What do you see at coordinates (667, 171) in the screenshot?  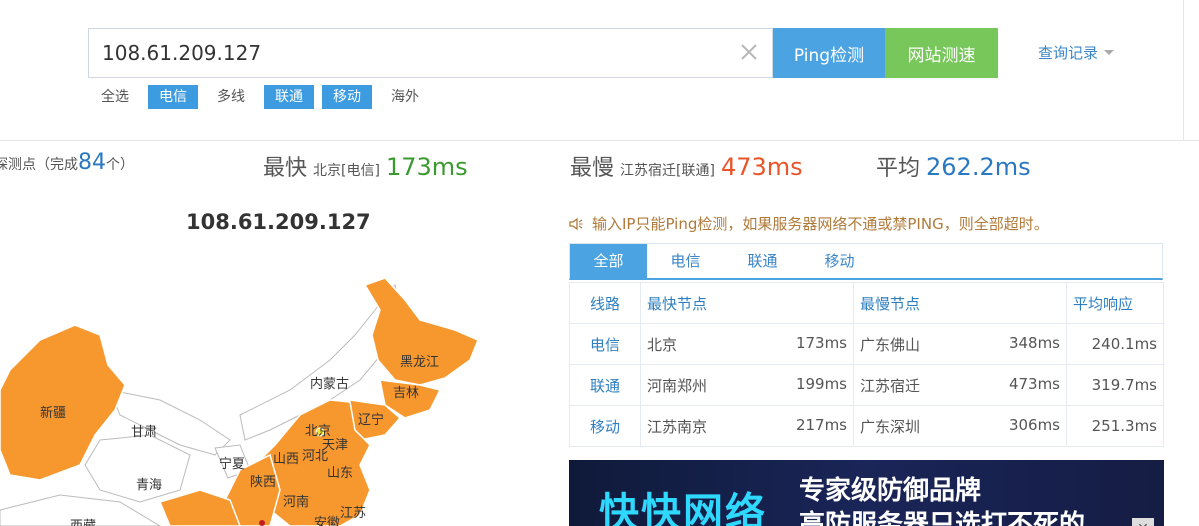 I see `slowest-node: 江苏宿迁[联通]` at bounding box center [667, 171].